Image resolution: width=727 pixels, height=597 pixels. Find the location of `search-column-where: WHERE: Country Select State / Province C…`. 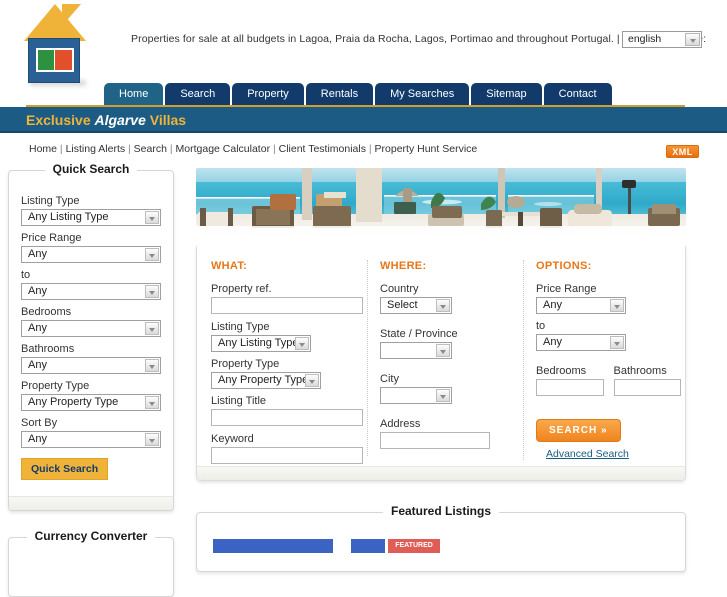

search-column-where: WHERE: Country Select State / Province C… is located at coordinates (441, 358).